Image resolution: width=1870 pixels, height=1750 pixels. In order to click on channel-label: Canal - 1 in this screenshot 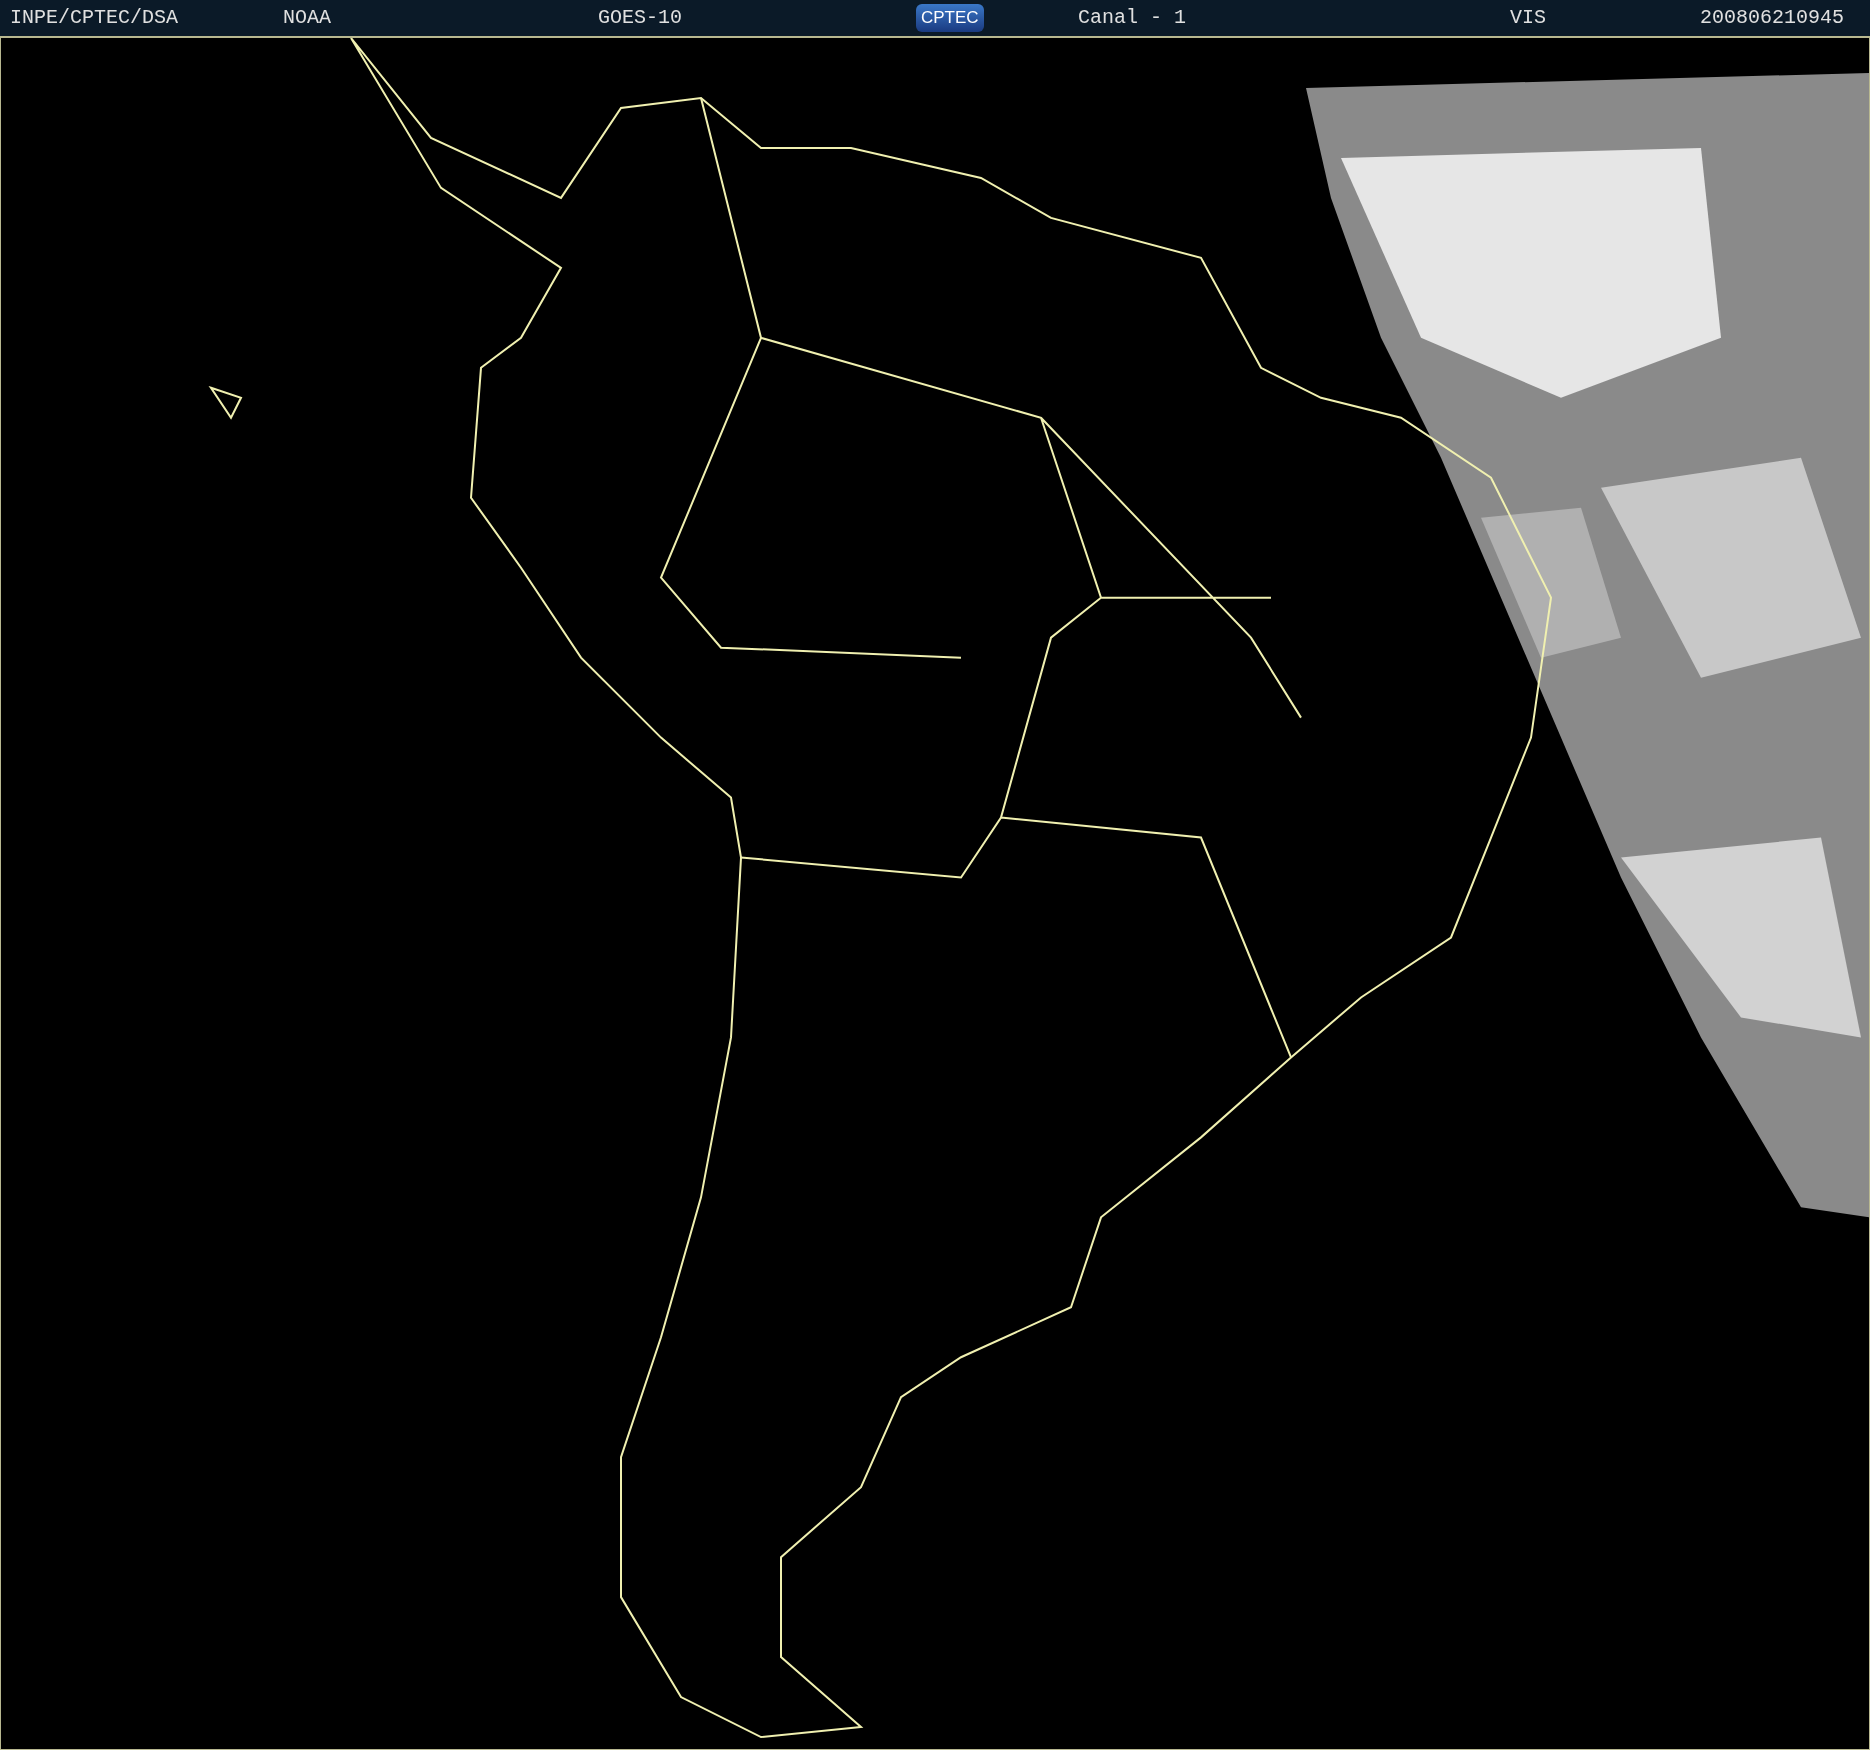, I will do `click(1133, 18)`.